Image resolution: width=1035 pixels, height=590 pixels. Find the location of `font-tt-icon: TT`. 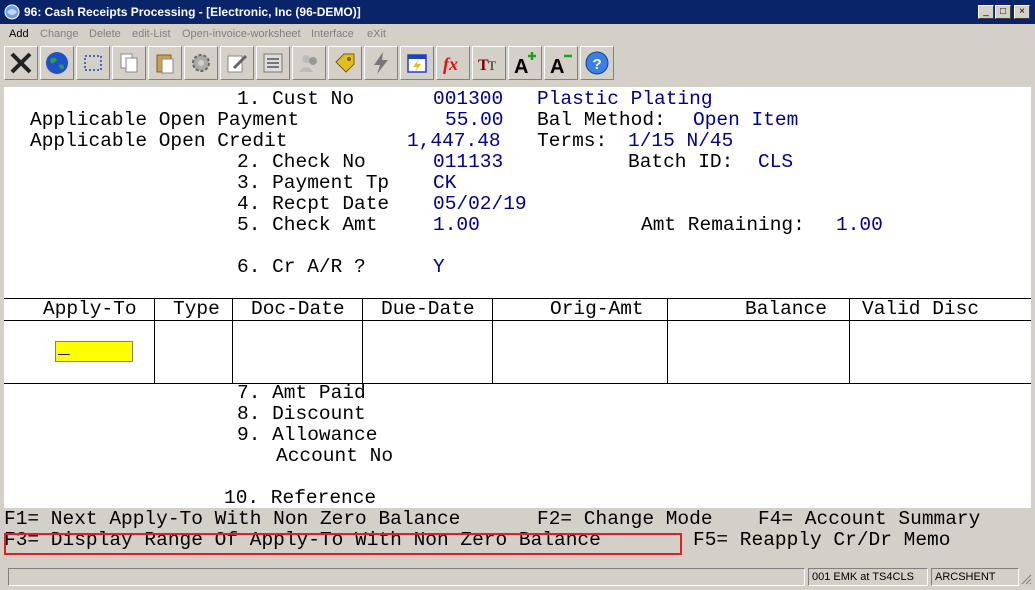

font-tt-icon: TT is located at coordinates (489, 63).